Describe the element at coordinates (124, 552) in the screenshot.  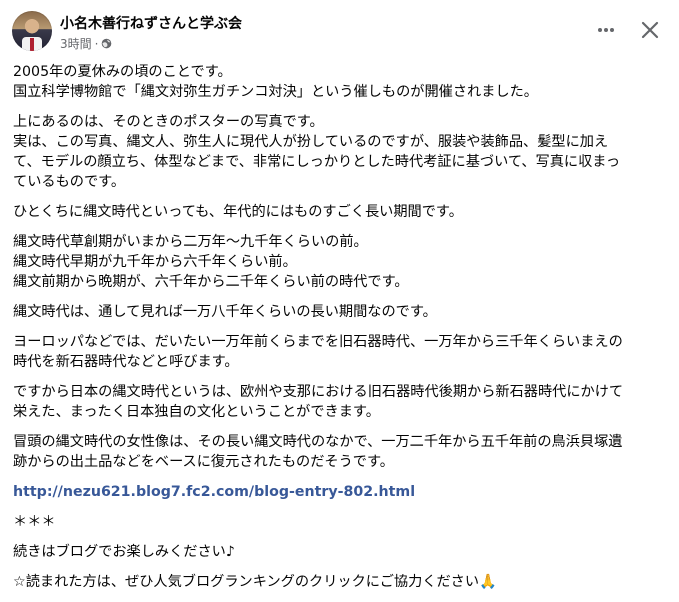
I see `continue-text: 続きはブログでお楽しみください♪` at that location.